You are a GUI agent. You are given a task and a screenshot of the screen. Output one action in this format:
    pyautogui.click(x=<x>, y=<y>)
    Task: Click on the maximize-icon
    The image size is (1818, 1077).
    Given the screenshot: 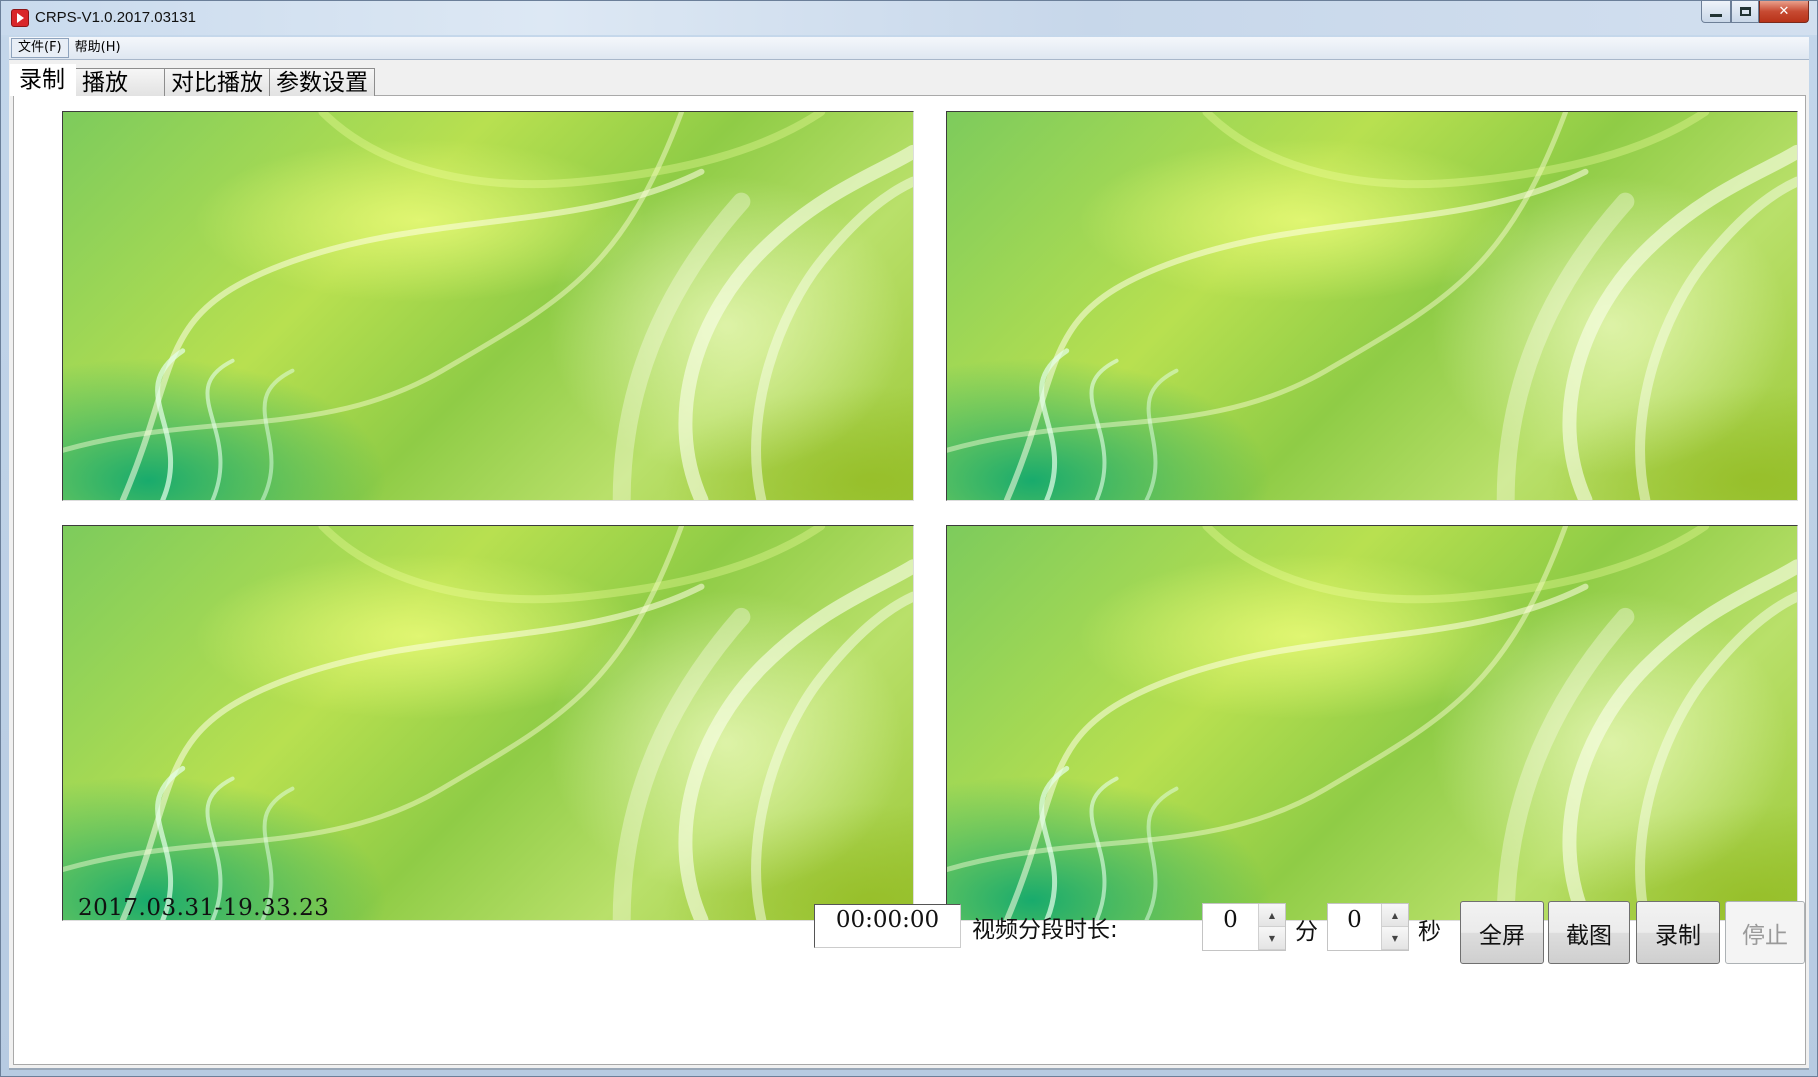 What is the action you would take?
    pyautogui.click(x=1745, y=11)
    